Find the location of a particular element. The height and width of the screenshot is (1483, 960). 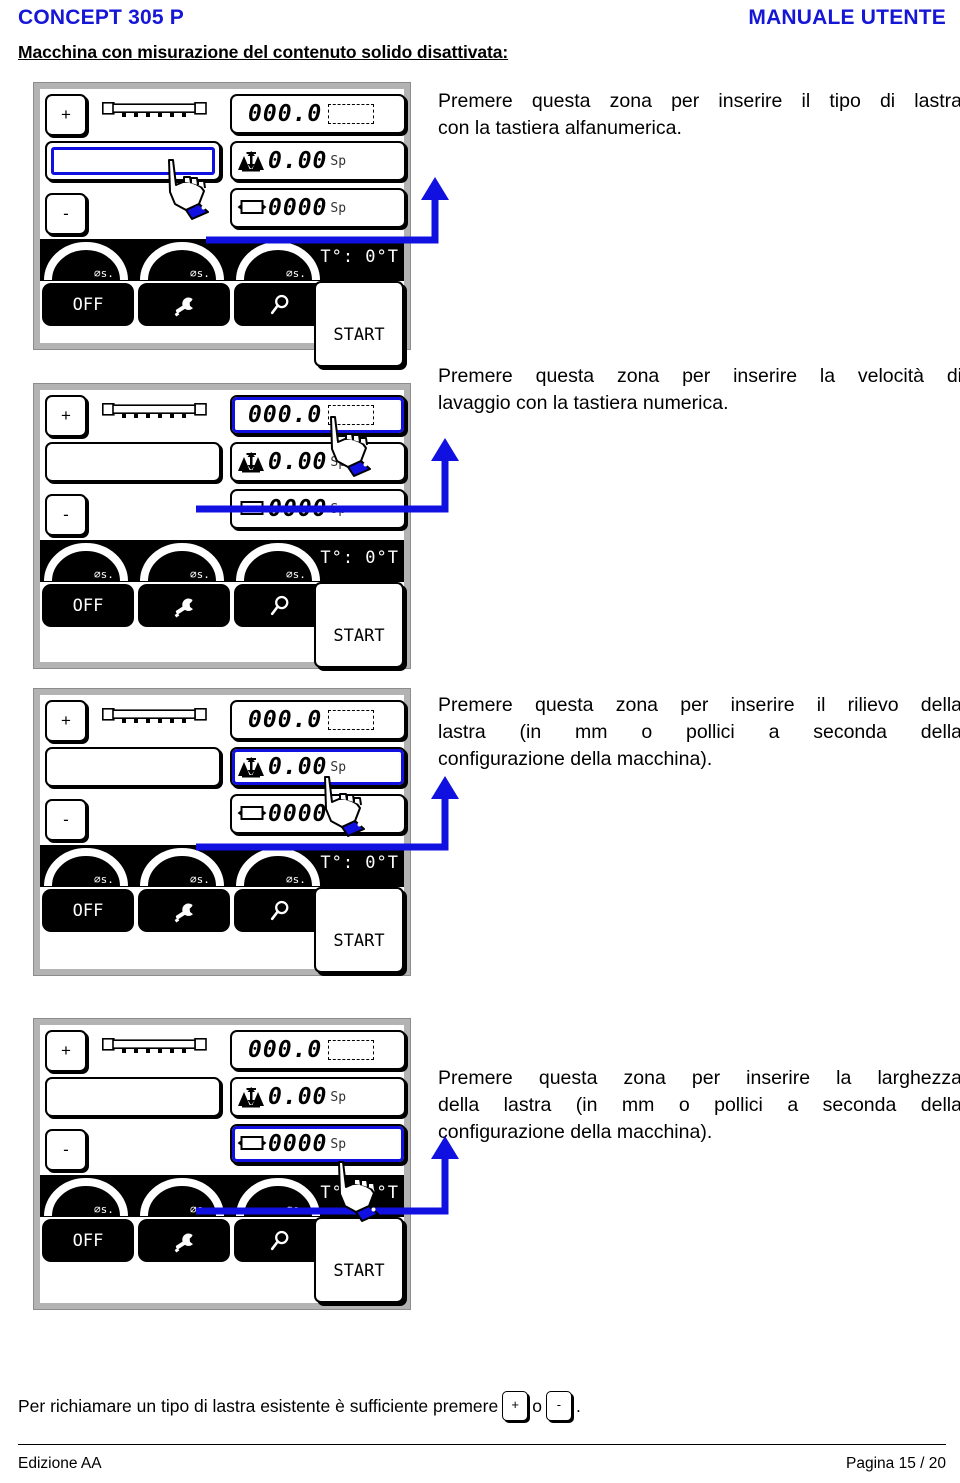

magnifier-icon is located at coordinates (279, 1240).